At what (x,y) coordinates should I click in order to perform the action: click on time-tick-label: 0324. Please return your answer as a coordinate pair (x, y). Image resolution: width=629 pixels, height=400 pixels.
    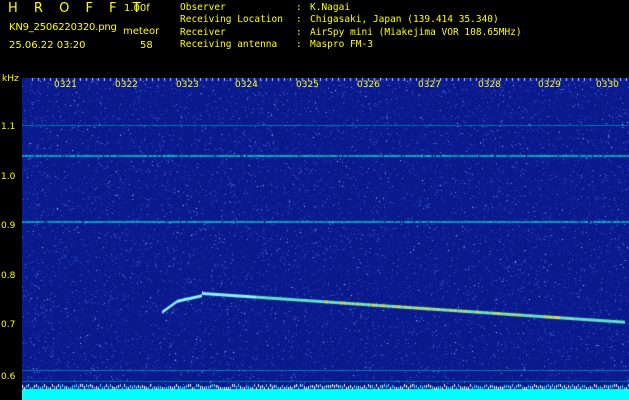
    Looking at the image, I should click on (246, 85).